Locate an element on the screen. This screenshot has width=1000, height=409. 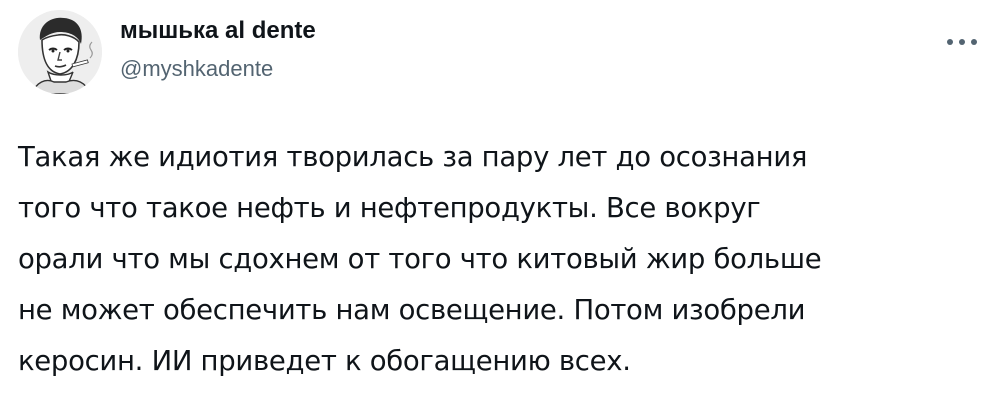
user-handle: @myshkadente is located at coordinates (218, 69).